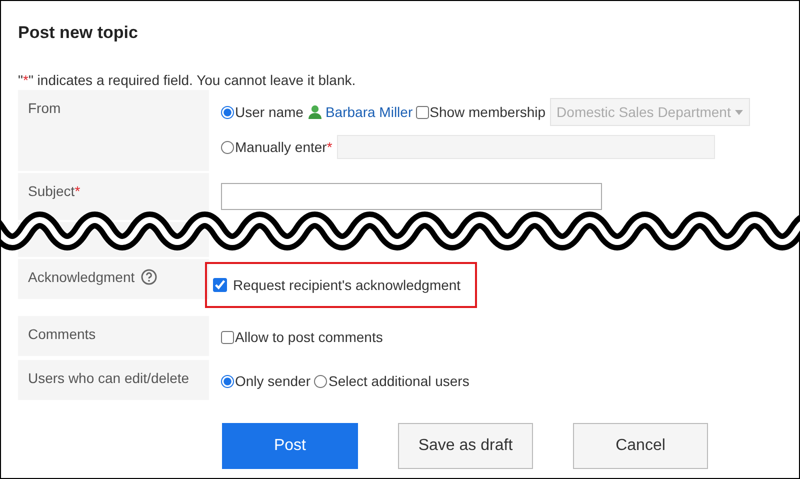  I want to click on option-label: Only sender, so click(272, 381).